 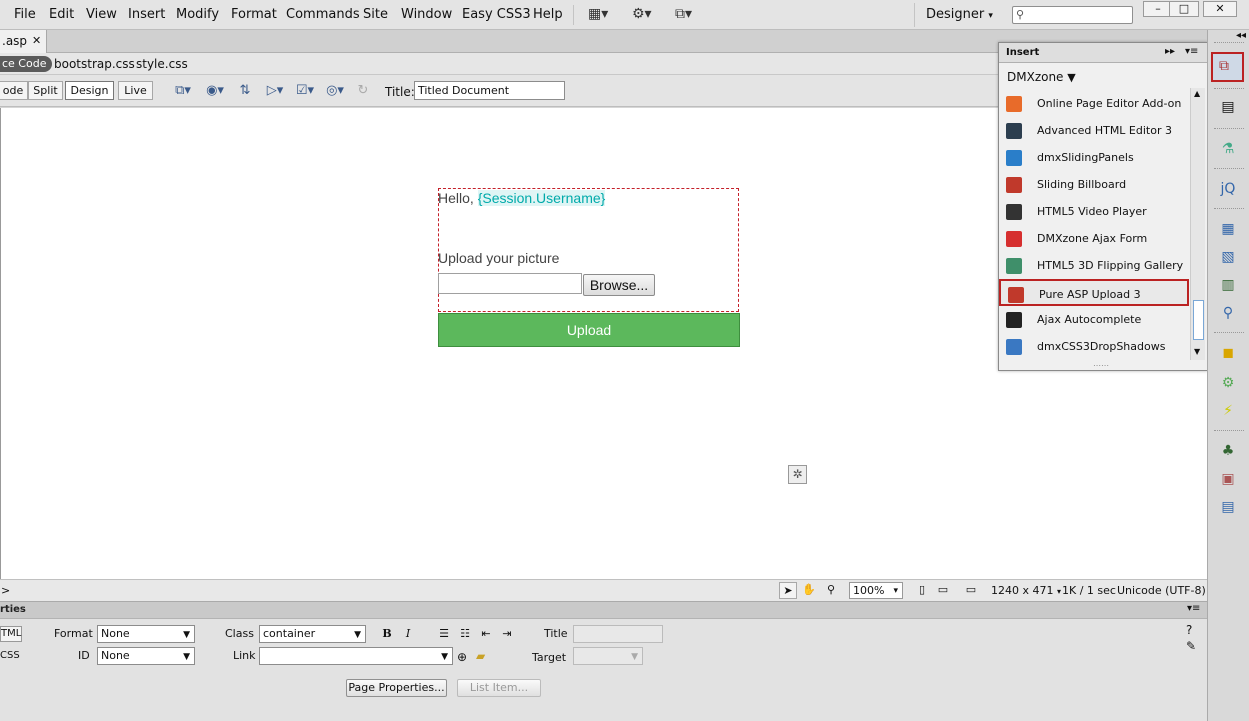 What do you see at coordinates (1197, 351) in the screenshot?
I see `scroll-down-icon: ▼` at bounding box center [1197, 351].